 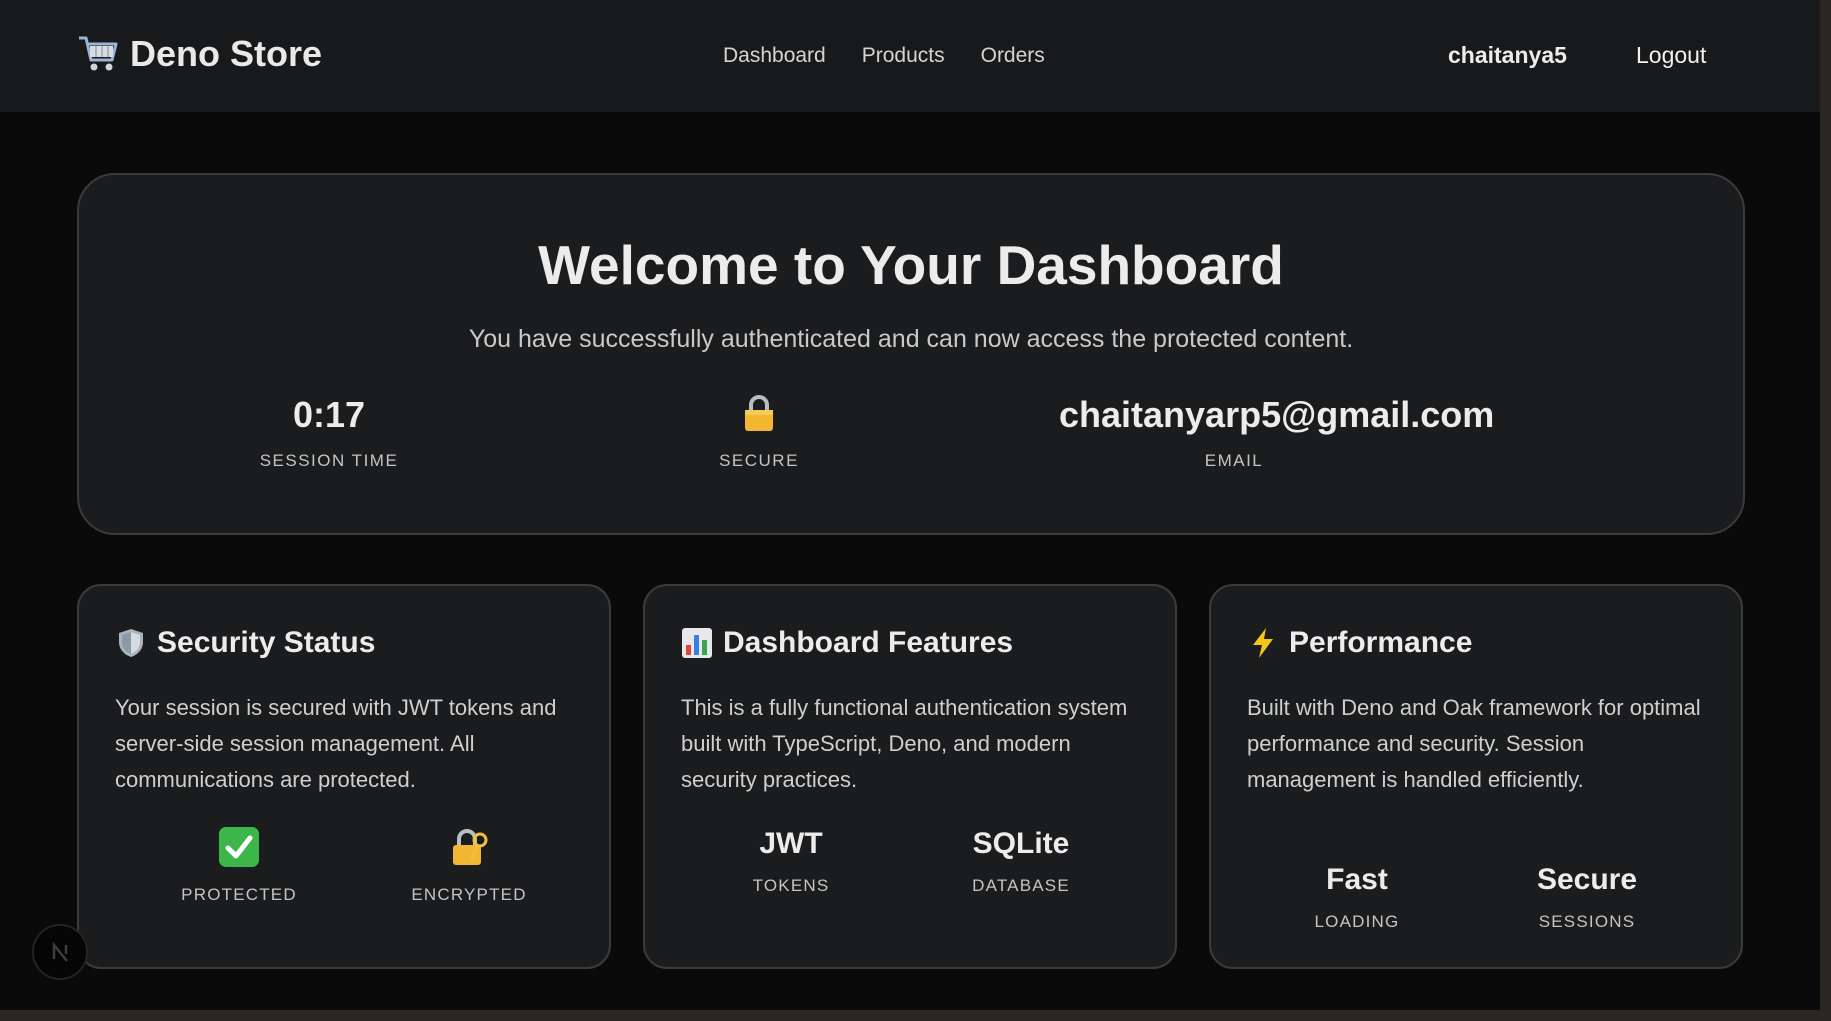 I want to click on protected-label: PROTECTED, so click(x=239, y=894).